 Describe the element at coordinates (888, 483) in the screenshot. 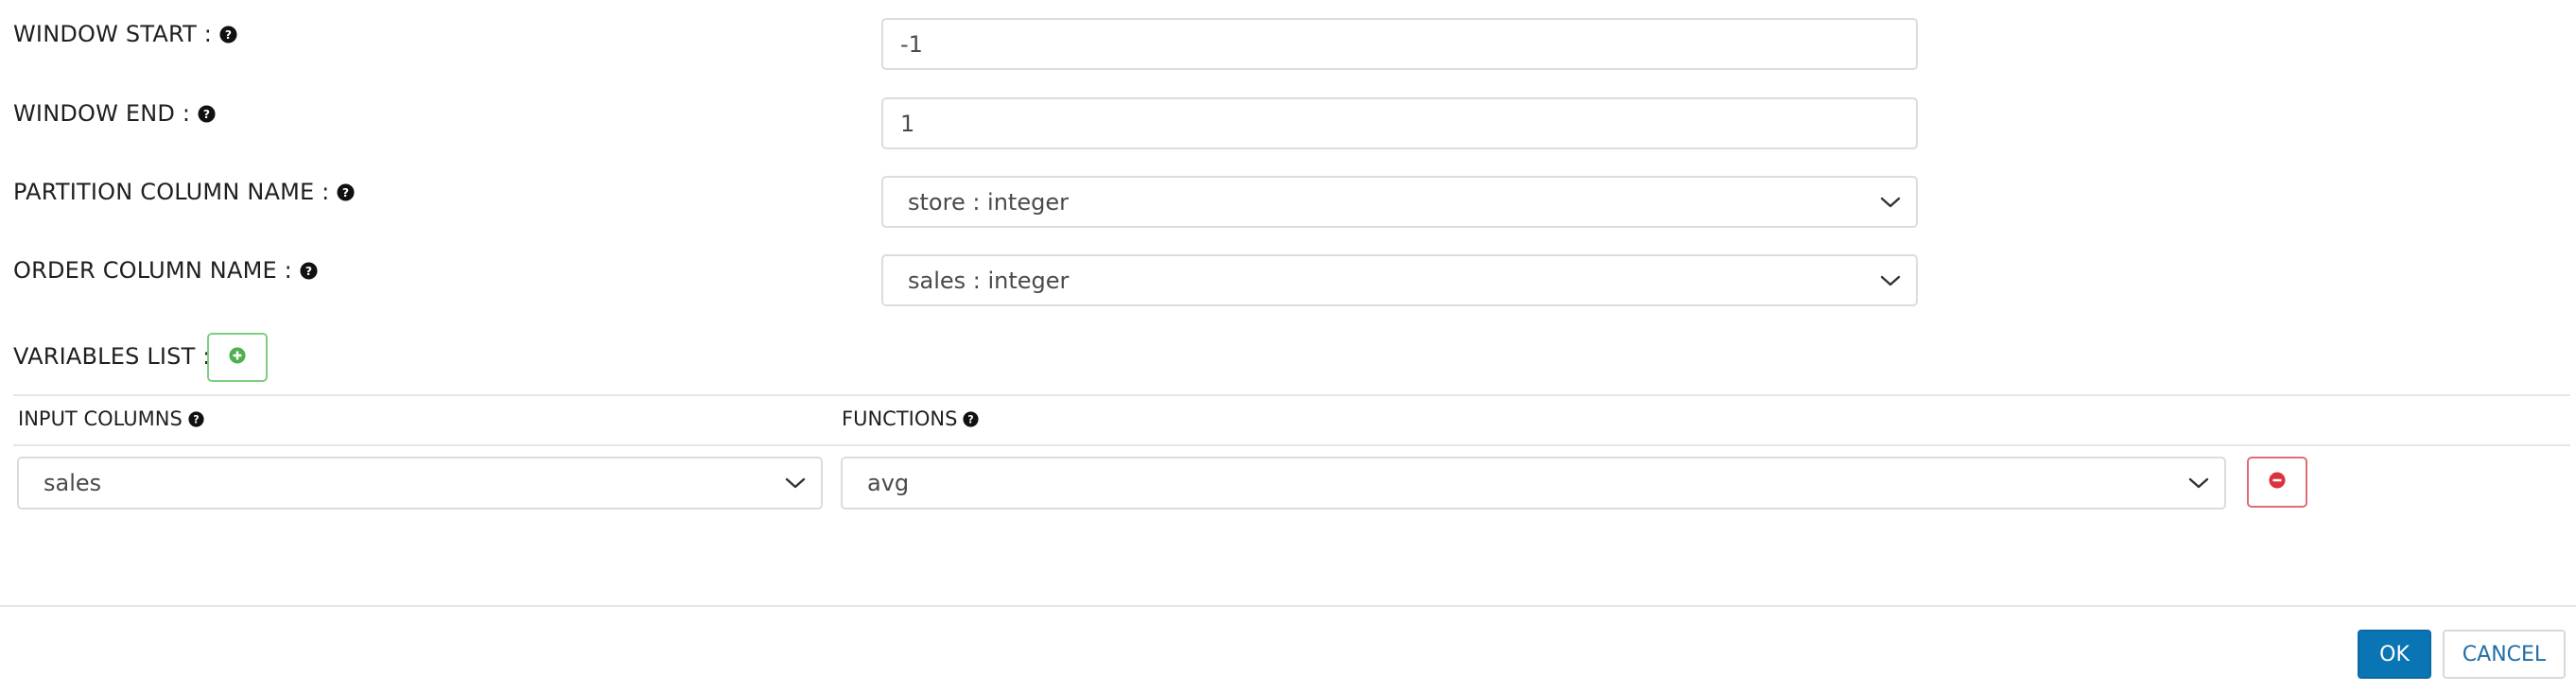

I see `function-value: avg` at that location.